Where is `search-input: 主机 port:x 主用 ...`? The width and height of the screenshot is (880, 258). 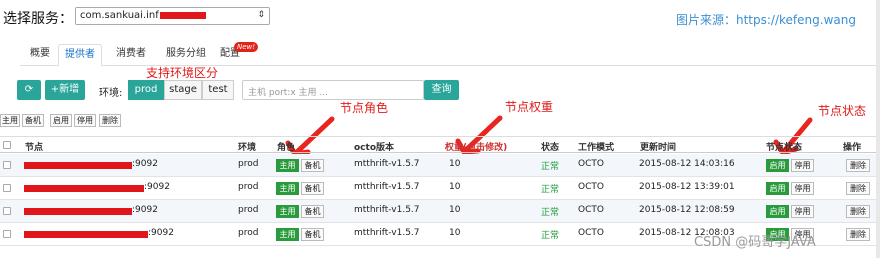
search-input: 主机 port:x 主用 ... is located at coordinates (333, 90).